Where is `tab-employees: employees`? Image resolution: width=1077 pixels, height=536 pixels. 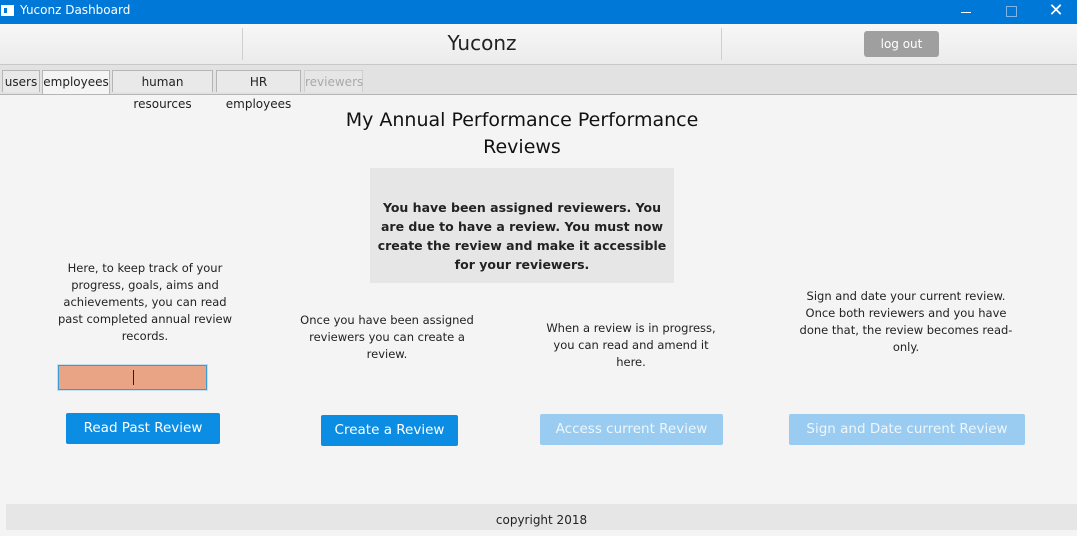
tab-employees: employees is located at coordinates (76, 82).